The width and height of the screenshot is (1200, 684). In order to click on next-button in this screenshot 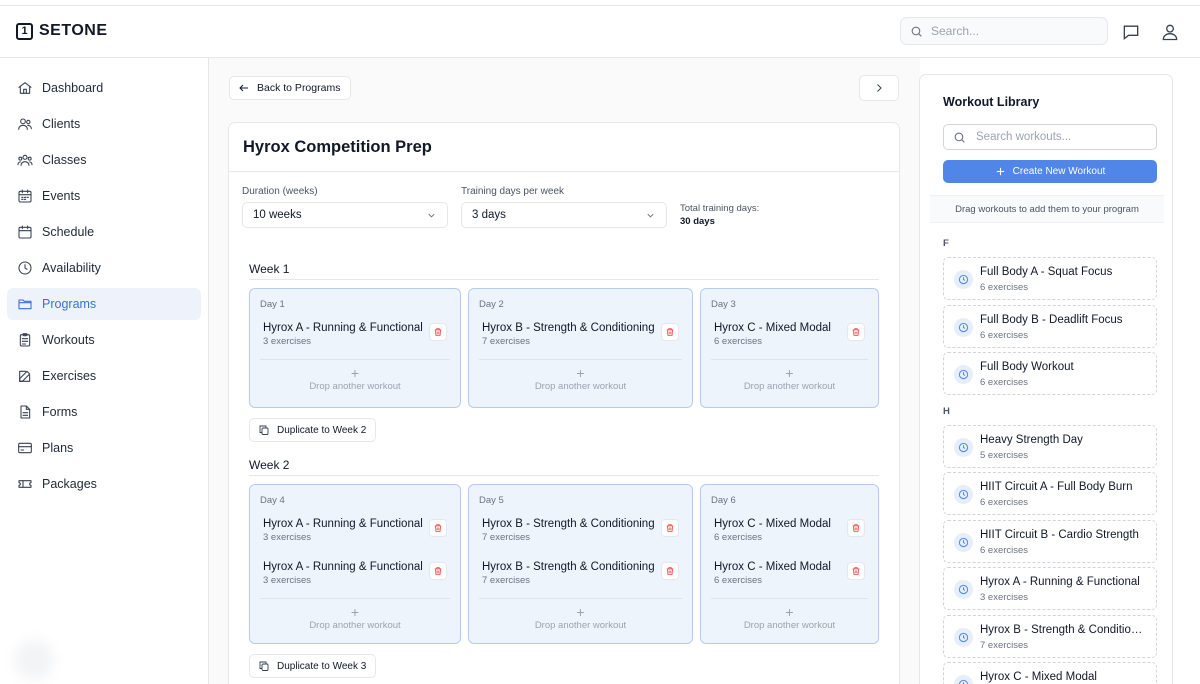, I will do `click(879, 88)`.